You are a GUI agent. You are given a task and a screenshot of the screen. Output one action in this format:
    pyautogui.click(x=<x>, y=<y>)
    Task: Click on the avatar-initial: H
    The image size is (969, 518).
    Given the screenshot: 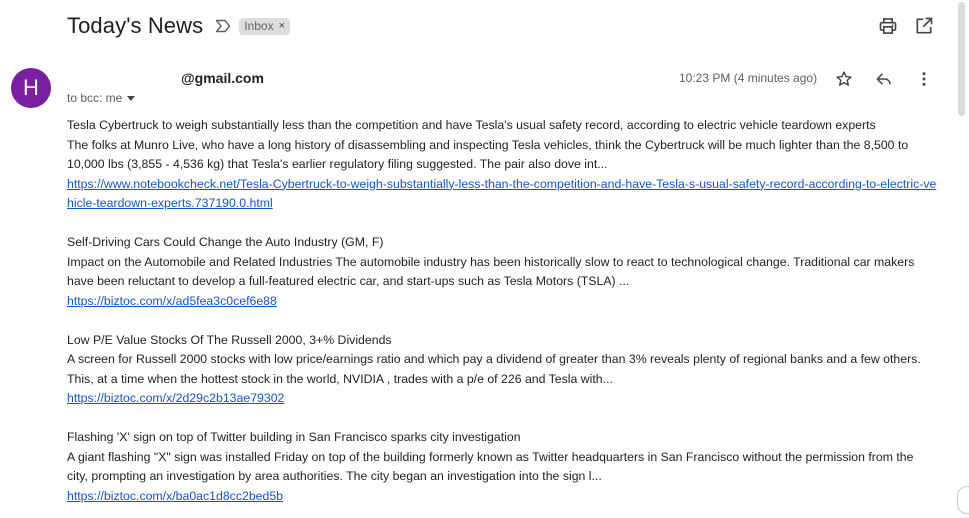 What is the action you would take?
    pyautogui.click(x=31, y=87)
    